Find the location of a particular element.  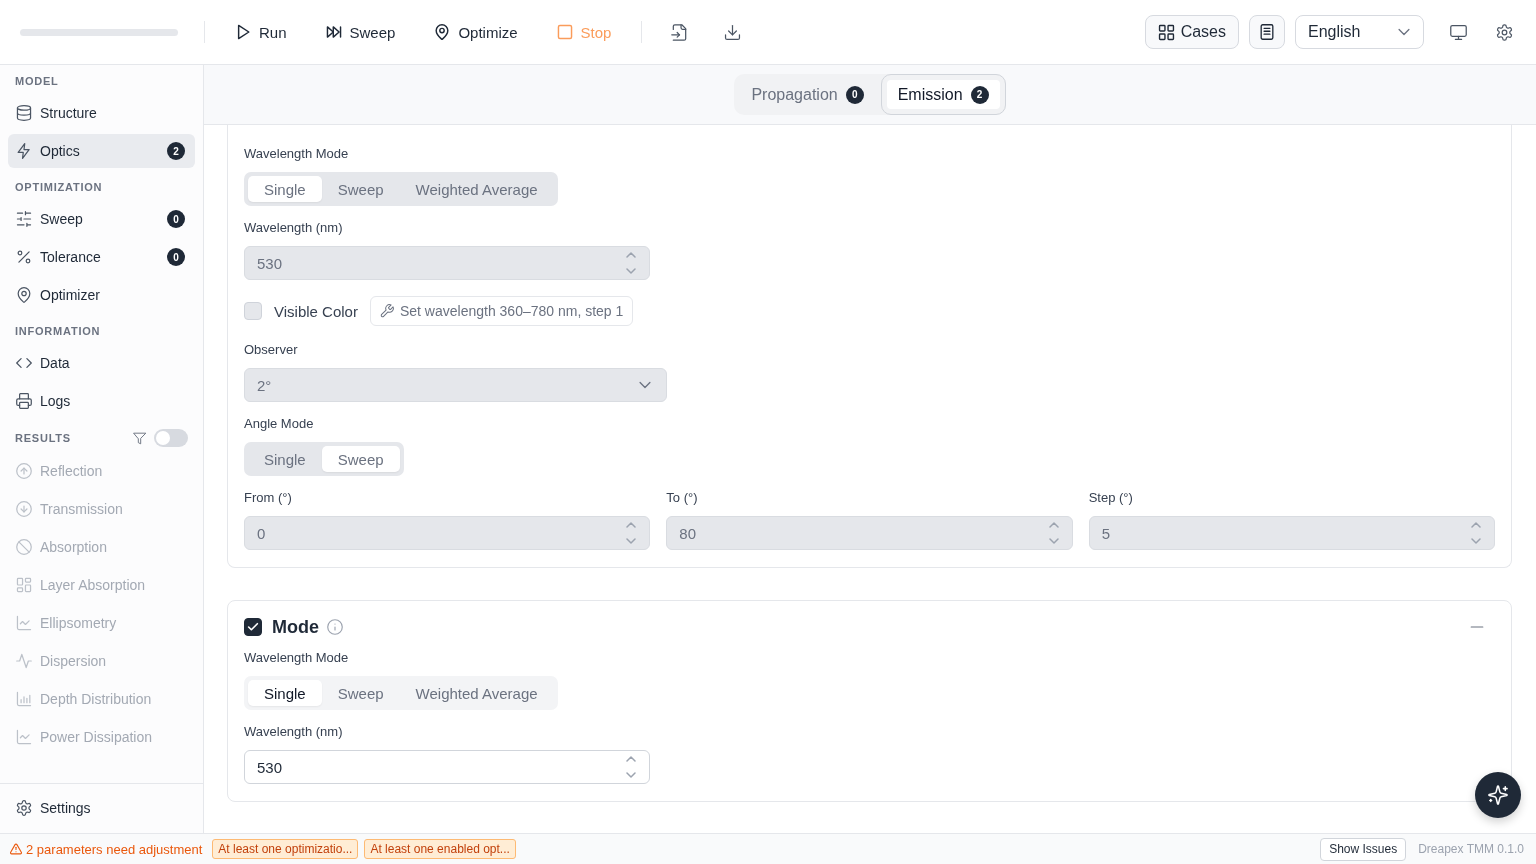

percent-icon is located at coordinates (24, 257).